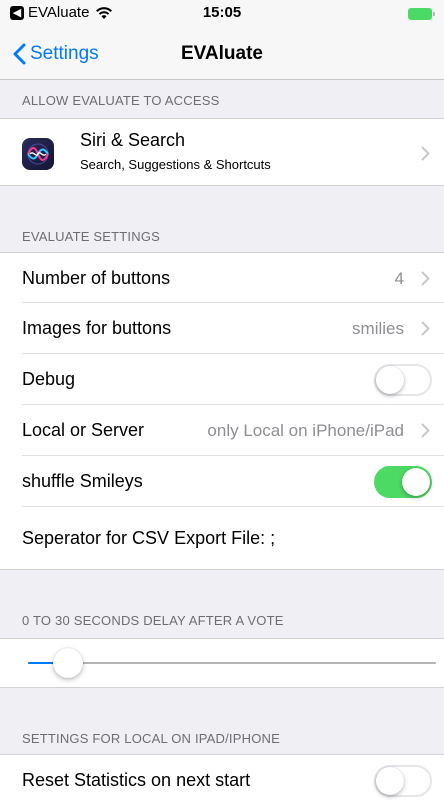  Describe the element at coordinates (305, 430) in the screenshot. I see `local-or-server-value: only Local on iPhone/iPad` at that location.